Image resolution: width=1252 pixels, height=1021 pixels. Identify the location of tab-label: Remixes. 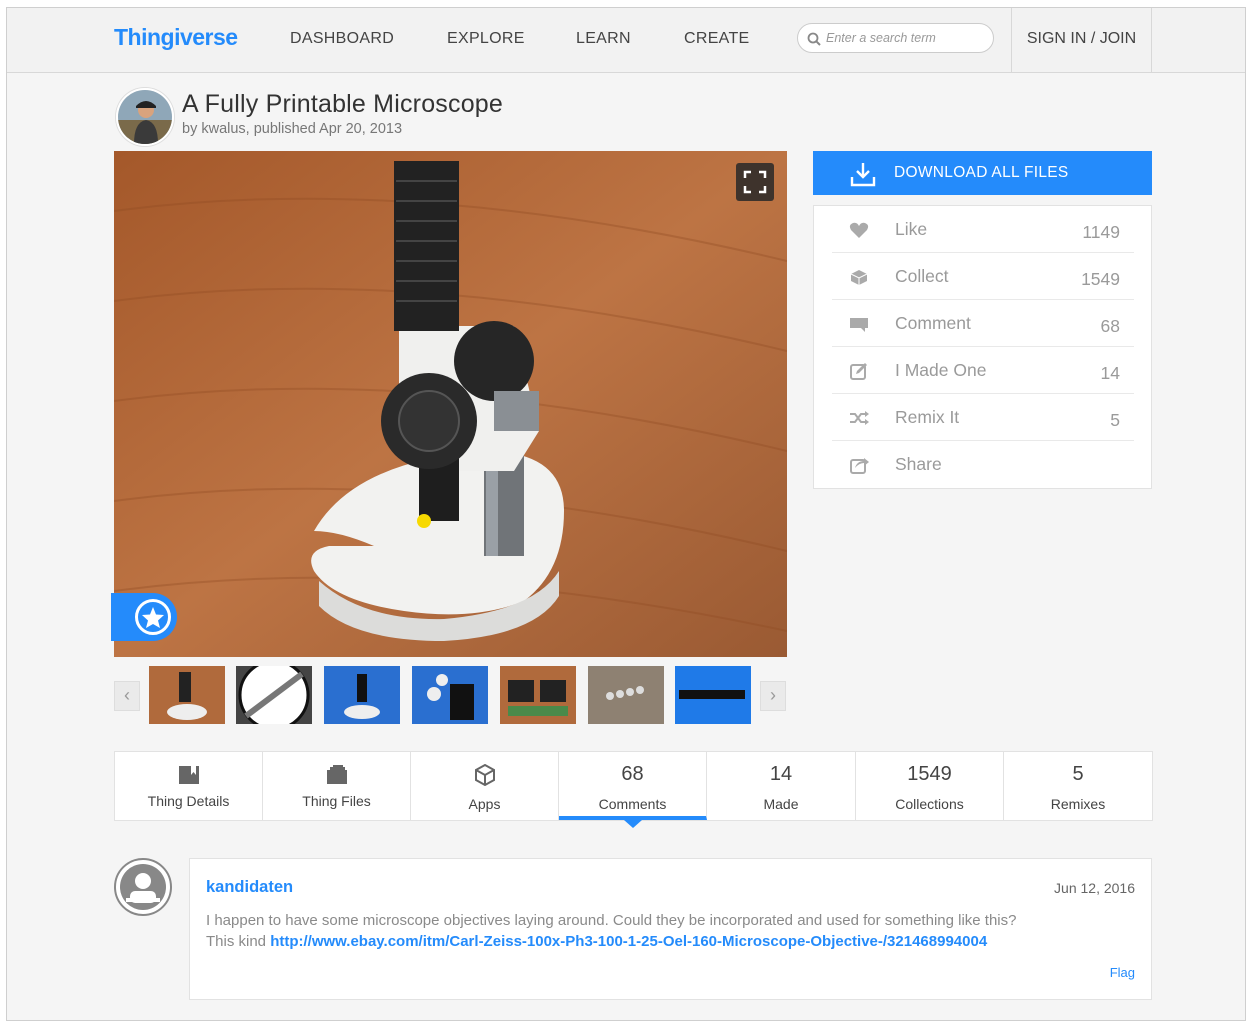
(1078, 804).